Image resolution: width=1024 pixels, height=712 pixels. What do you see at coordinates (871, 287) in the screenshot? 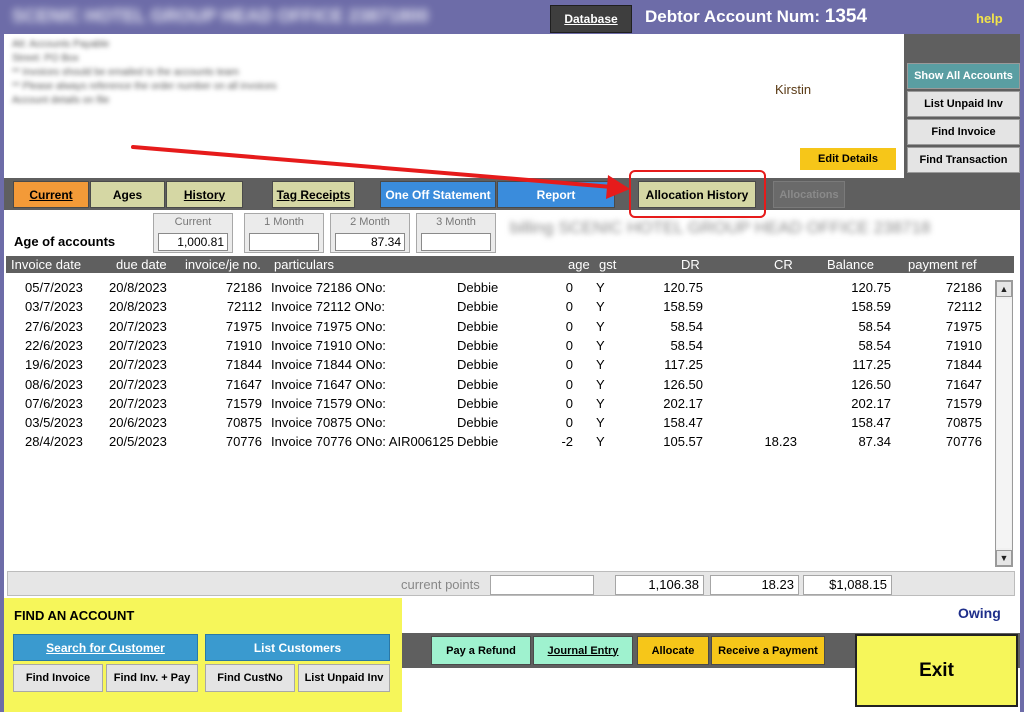
I see `cell-balance: 120.75` at bounding box center [871, 287].